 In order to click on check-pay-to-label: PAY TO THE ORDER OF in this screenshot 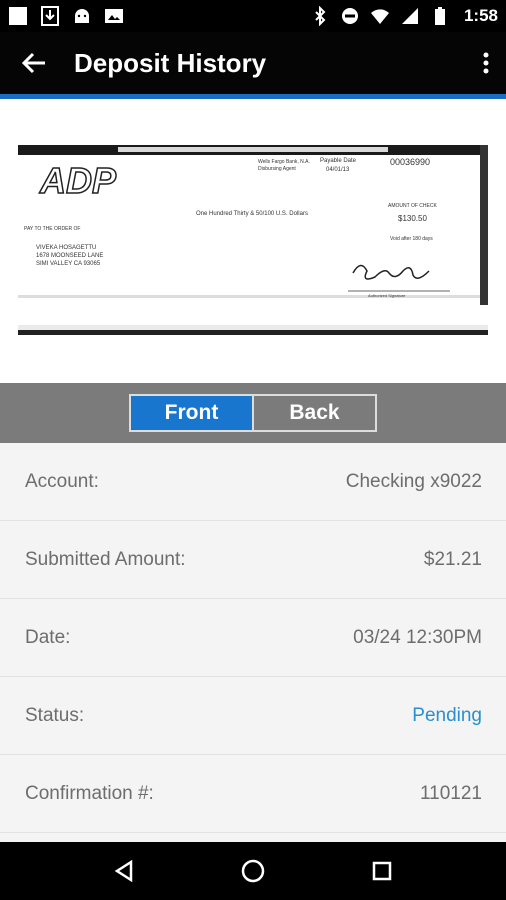, I will do `click(52, 229)`.